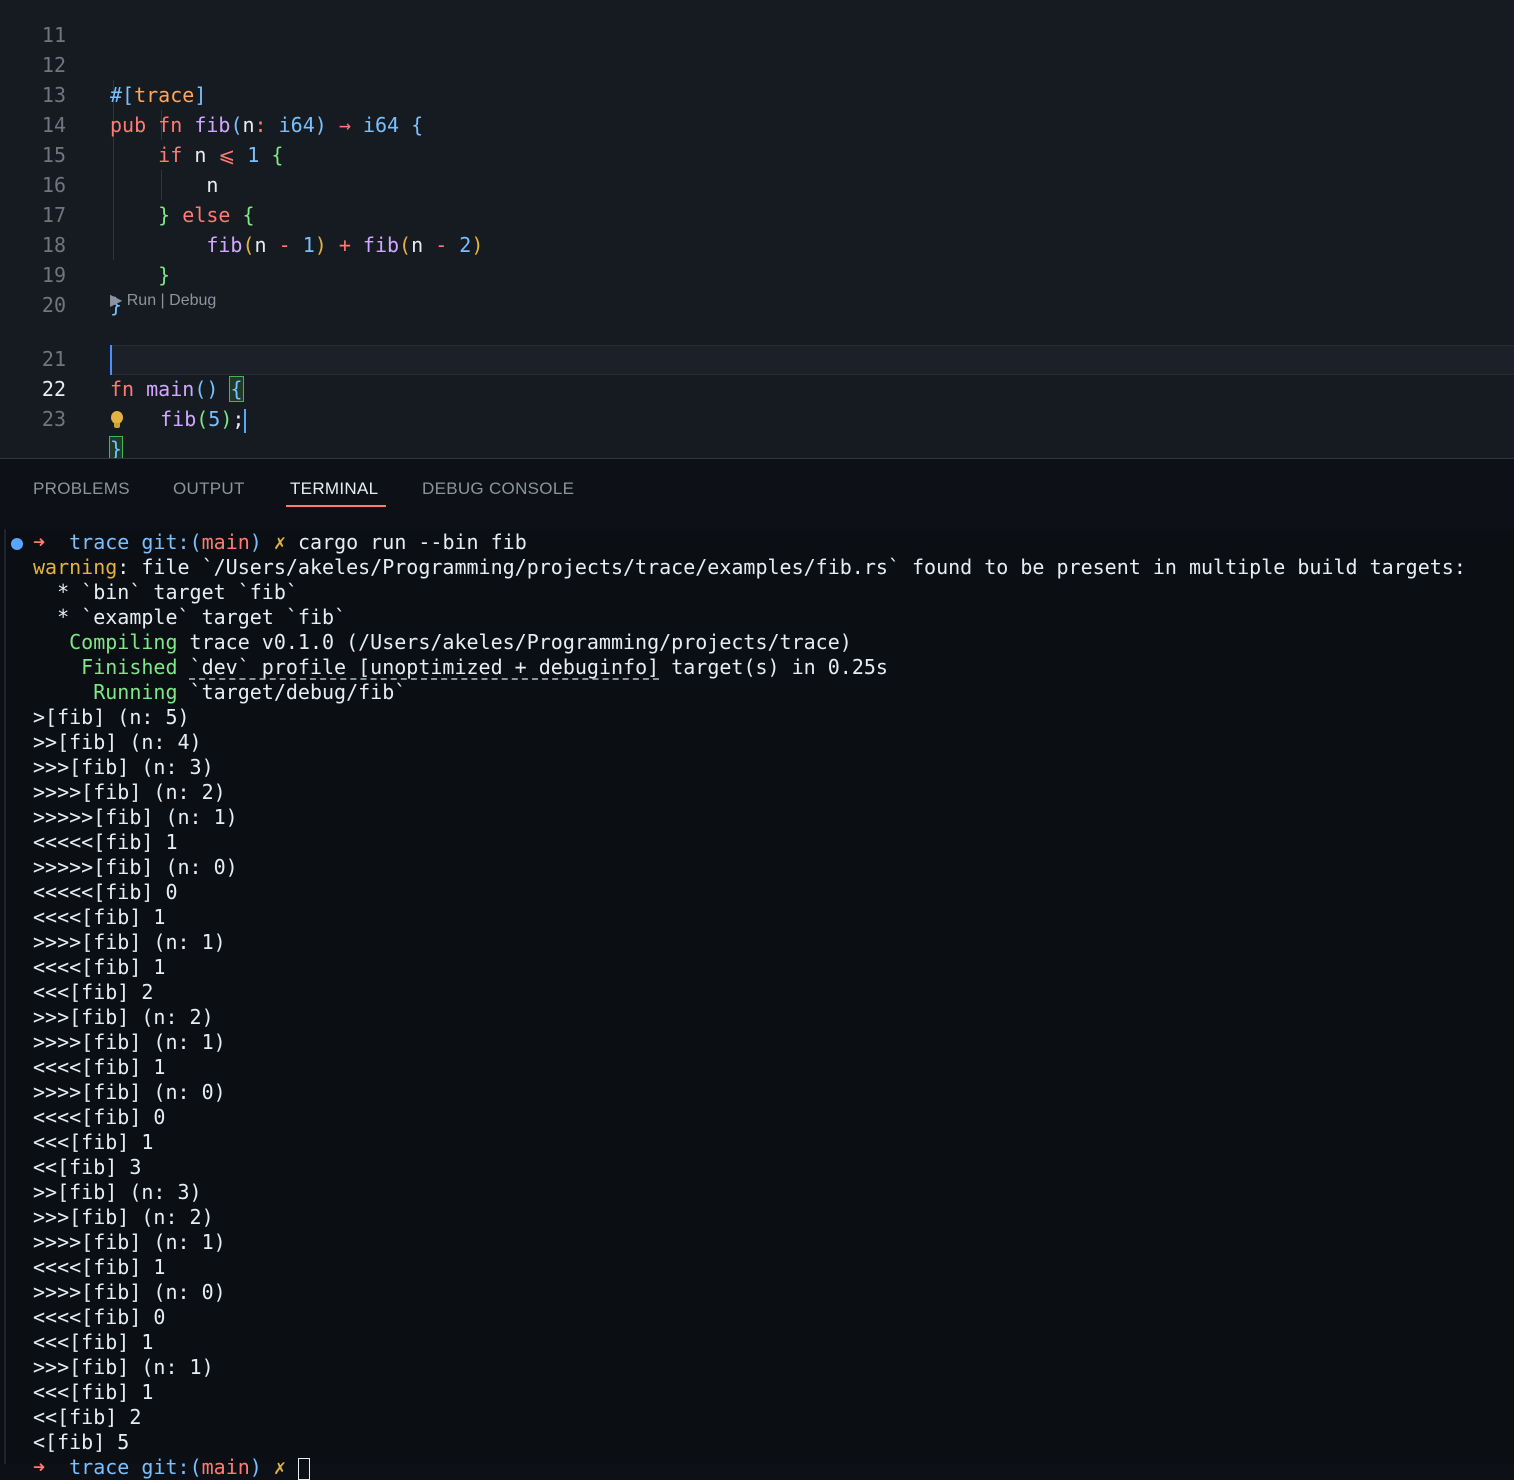  I want to click on terminal-output-line: >>[fib] (n: 3), so click(117, 1192).